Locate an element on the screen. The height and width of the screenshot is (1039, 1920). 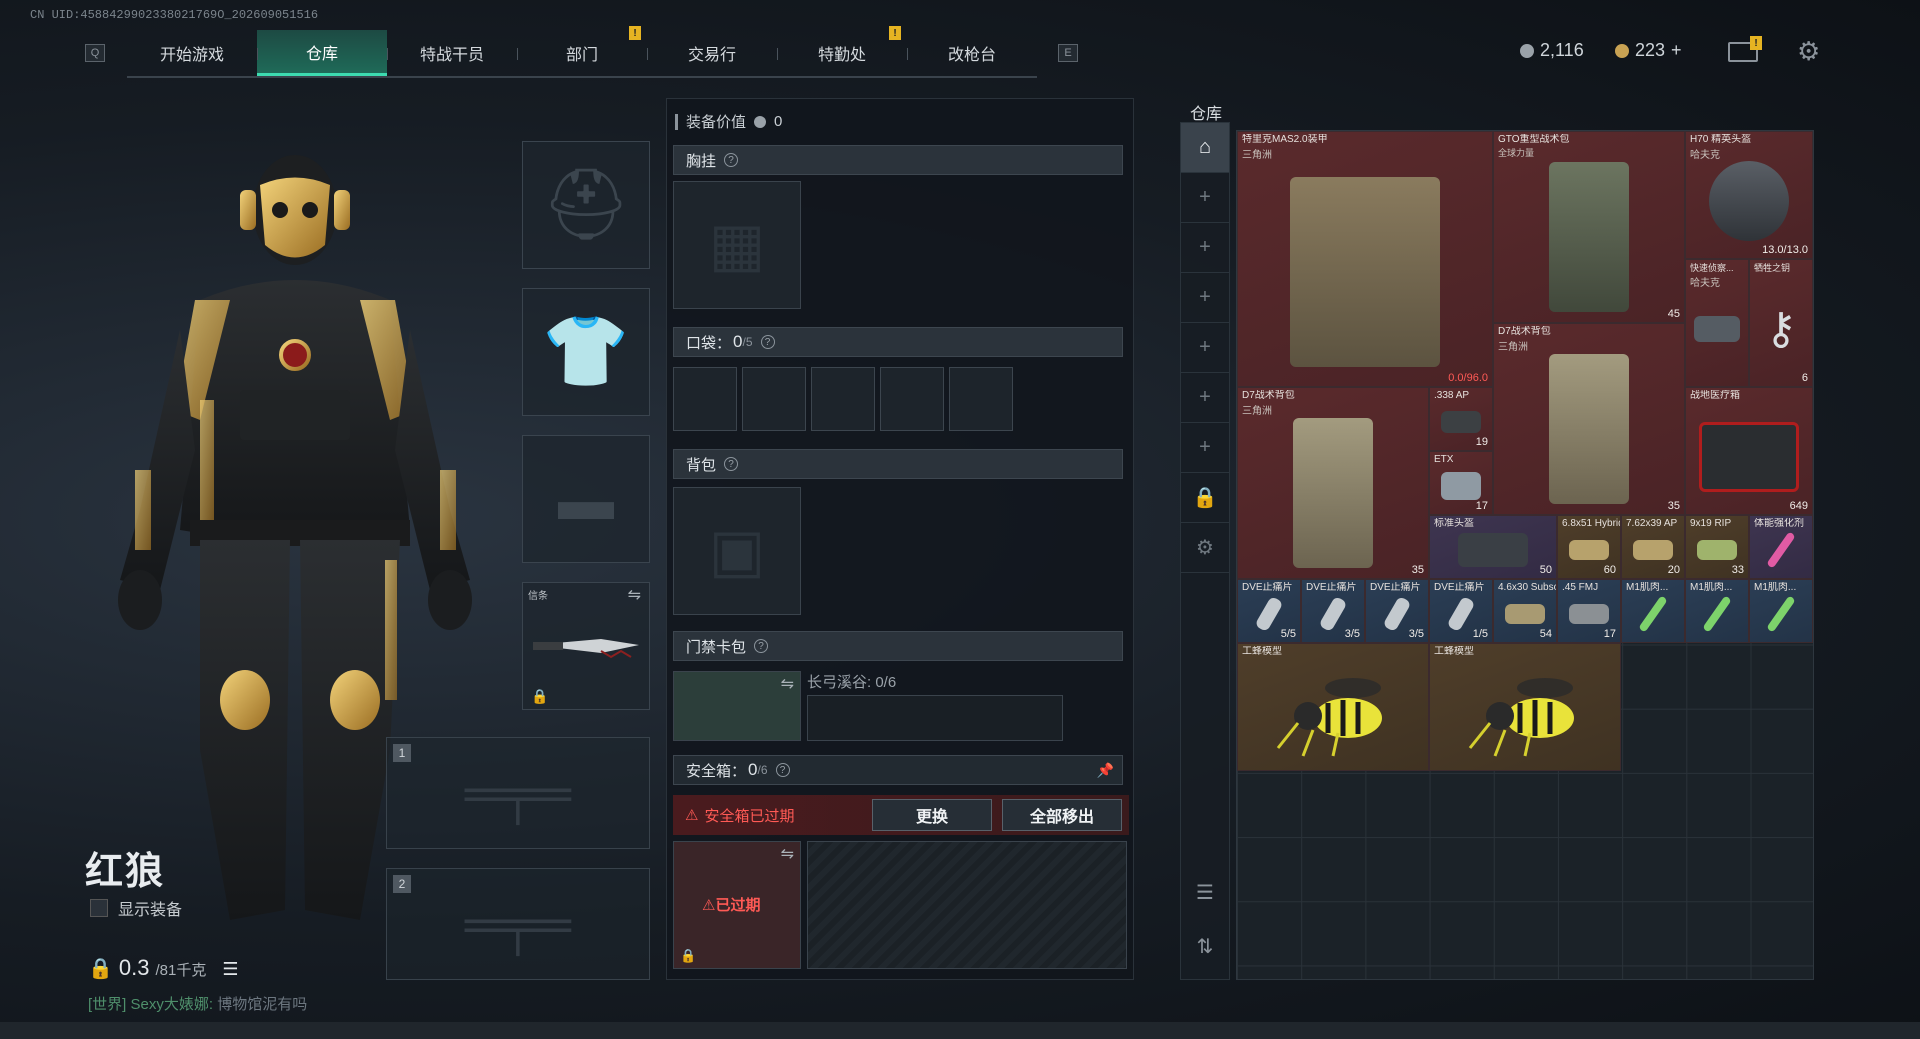
mail-icon: ! is located at coordinates (1745, 49).